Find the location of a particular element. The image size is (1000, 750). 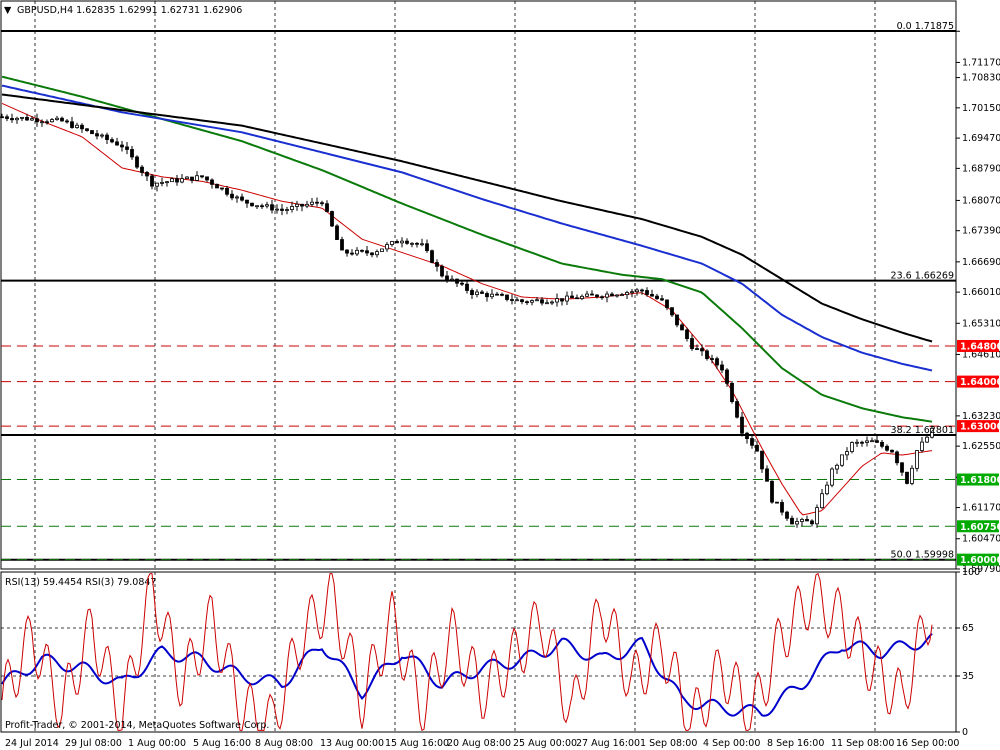

resistance-level-label: 1.64000 is located at coordinates (980, 382).